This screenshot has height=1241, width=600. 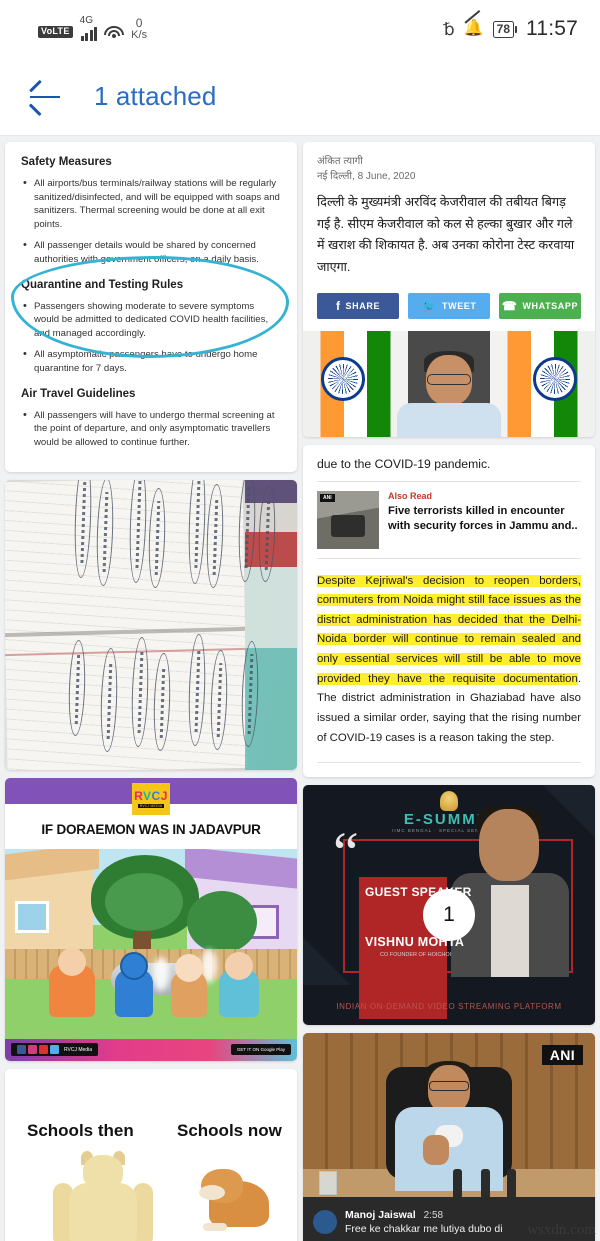 I want to click on comment-timestamp: 2:58, so click(x=433, y=1216).